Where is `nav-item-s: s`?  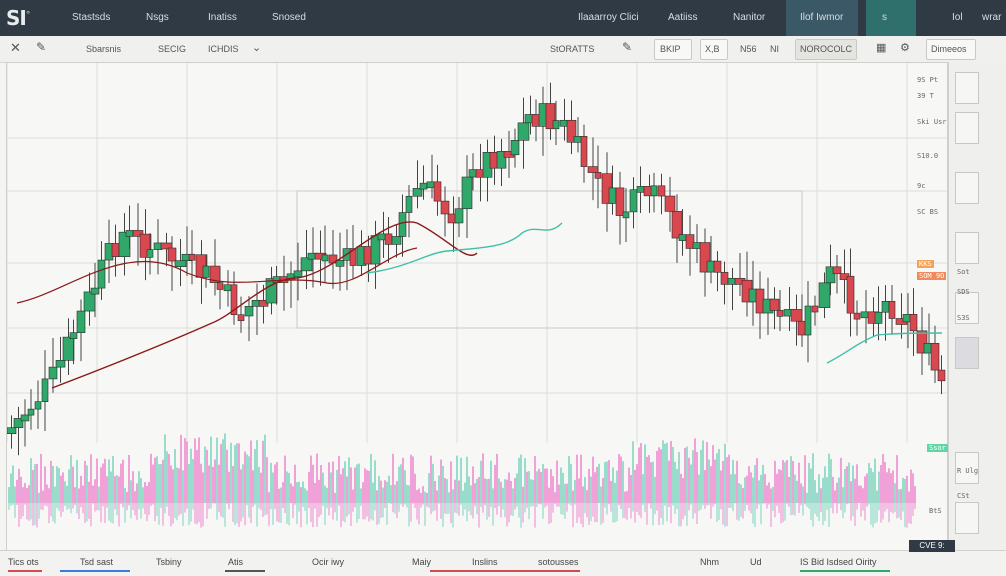 nav-item-s: s is located at coordinates (884, 17).